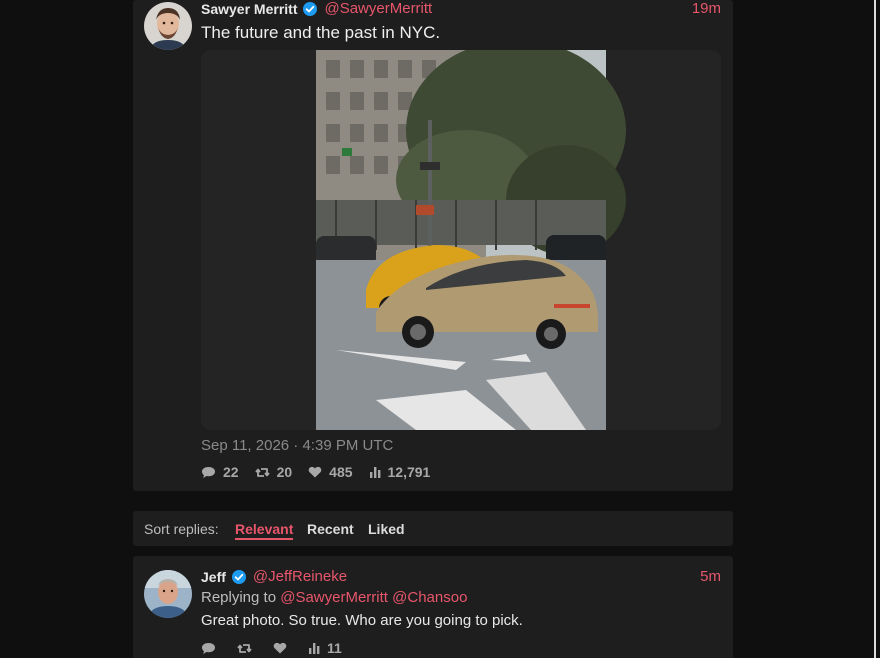  What do you see at coordinates (409, 472) in the screenshot?
I see `views-count: 12,791` at bounding box center [409, 472].